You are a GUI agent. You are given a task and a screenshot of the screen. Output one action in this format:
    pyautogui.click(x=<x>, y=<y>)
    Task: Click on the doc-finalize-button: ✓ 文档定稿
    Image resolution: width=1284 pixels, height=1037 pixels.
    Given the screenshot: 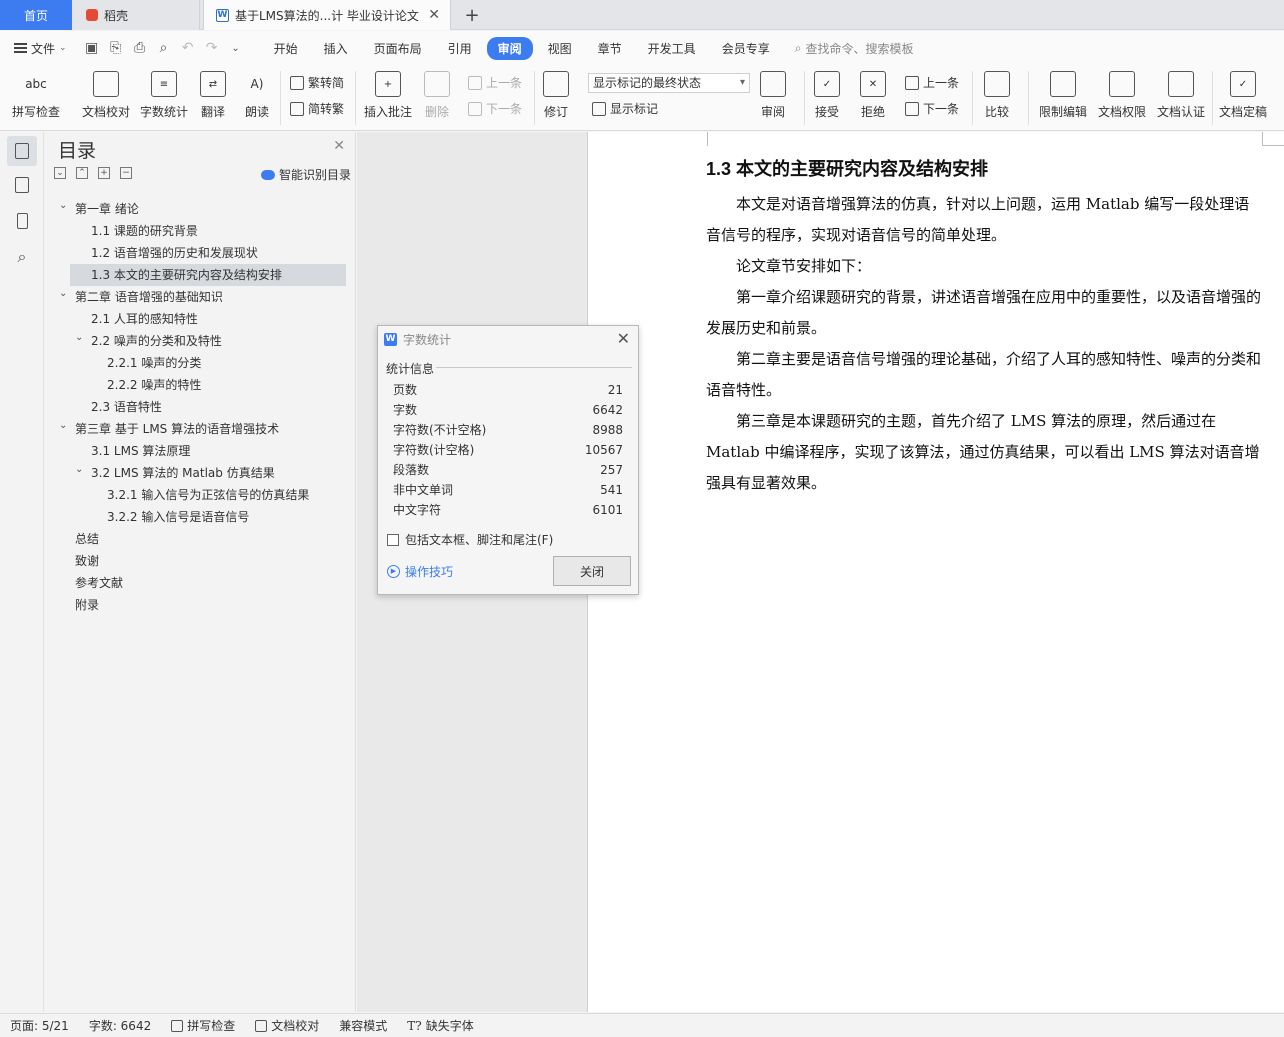 What is the action you would take?
    pyautogui.click(x=1243, y=95)
    